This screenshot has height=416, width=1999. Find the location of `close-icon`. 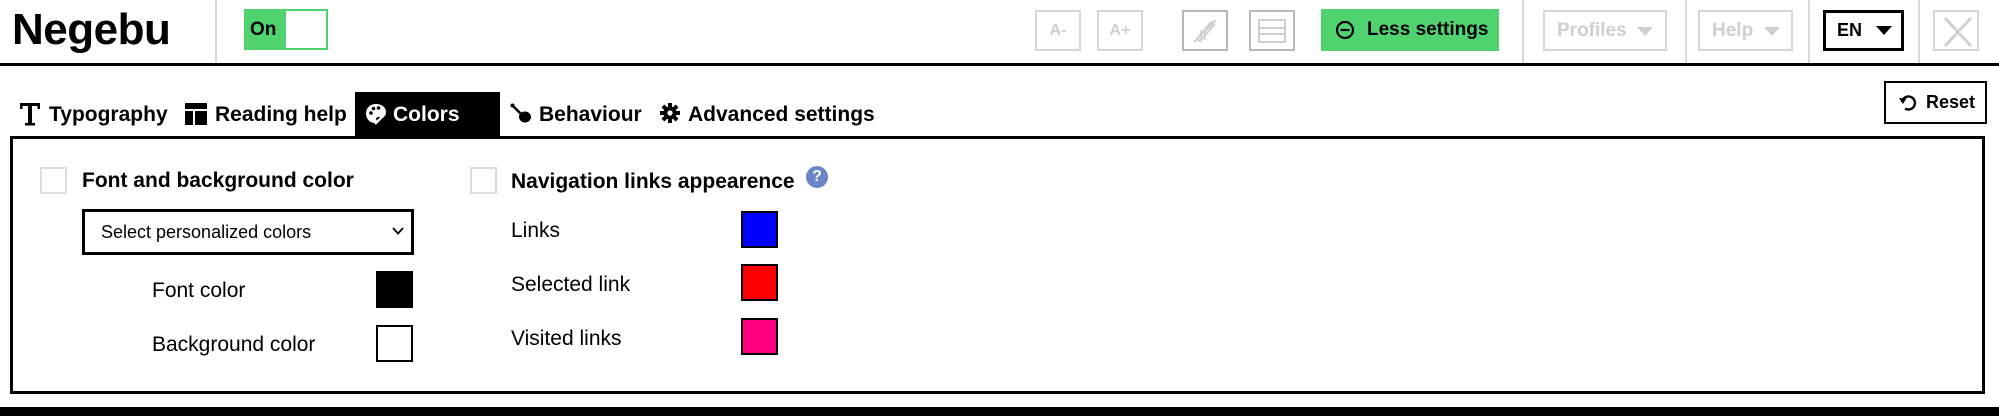

close-icon is located at coordinates (1958, 32).